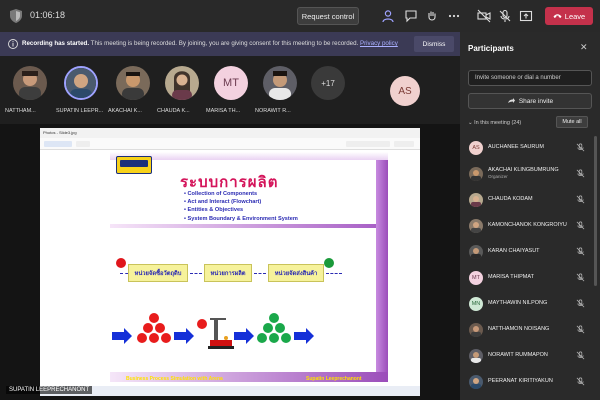 The width and height of the screenshot is (600, 400). Describe the element at coordinates (328, 83) in the screenshot. I see `more-participants-count: +17` at that location.